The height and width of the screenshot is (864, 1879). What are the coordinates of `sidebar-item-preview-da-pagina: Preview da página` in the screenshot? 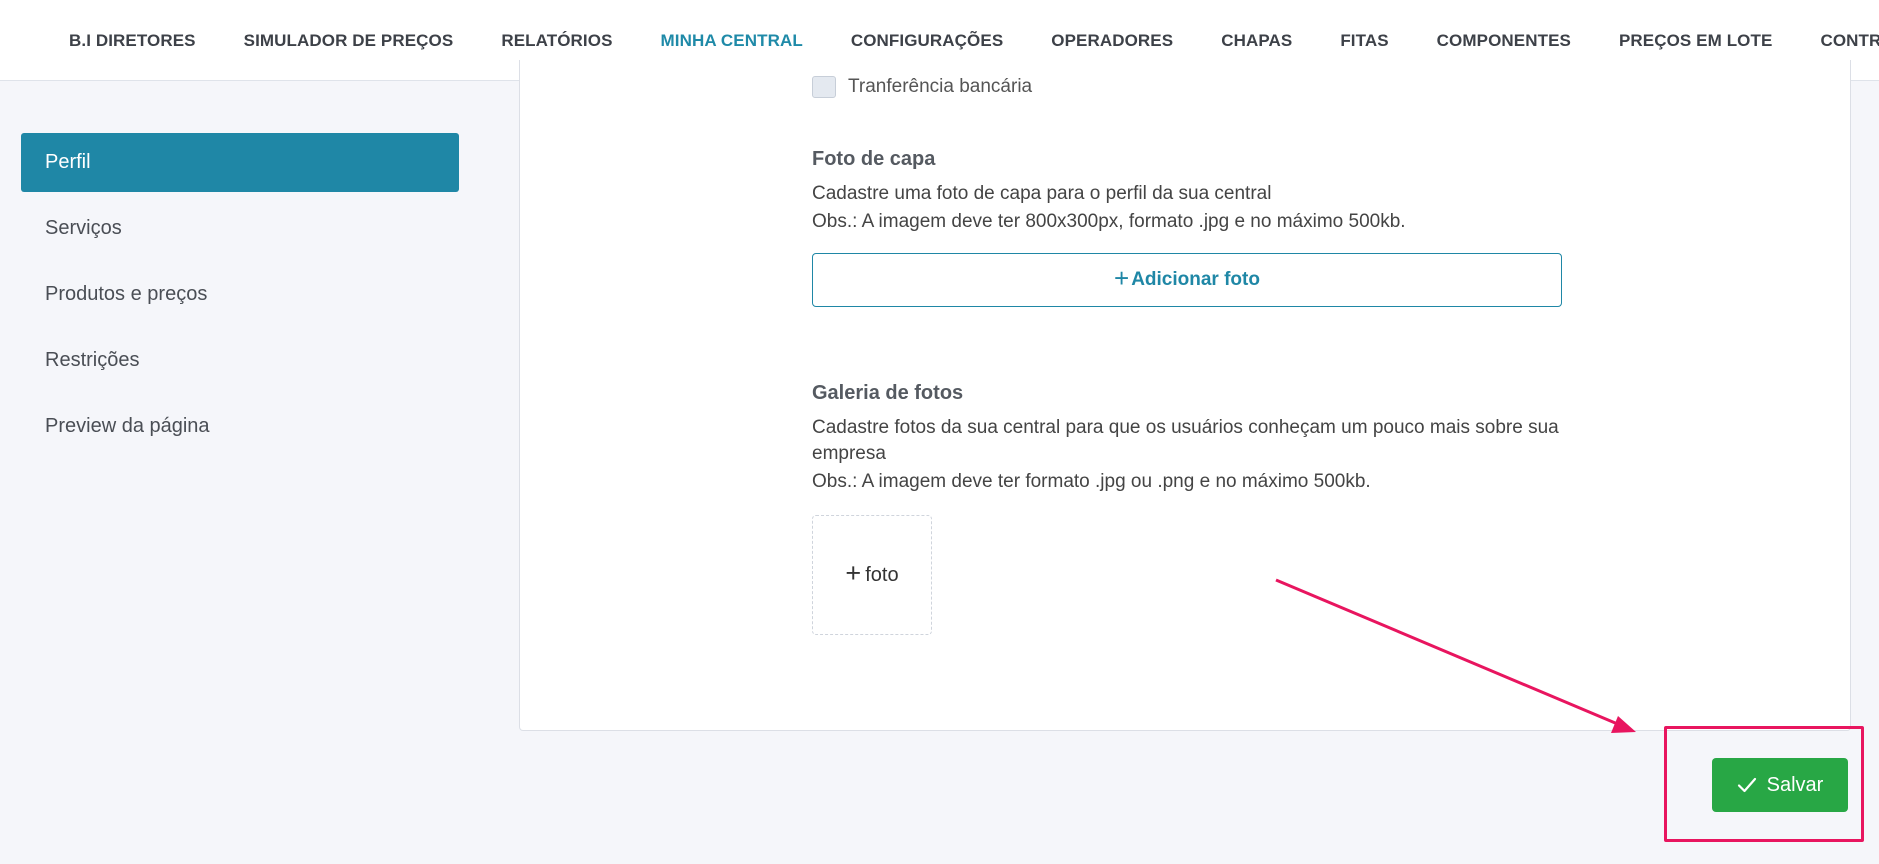 It's located at (240, 426).